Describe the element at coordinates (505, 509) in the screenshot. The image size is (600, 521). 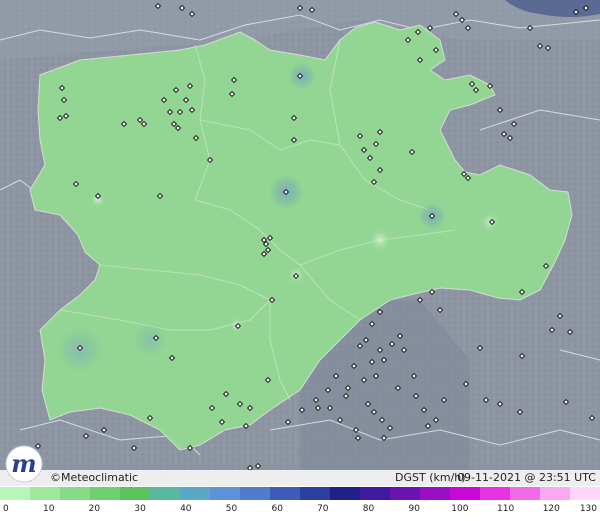
I see `legend-tick-label: 110` at that location.